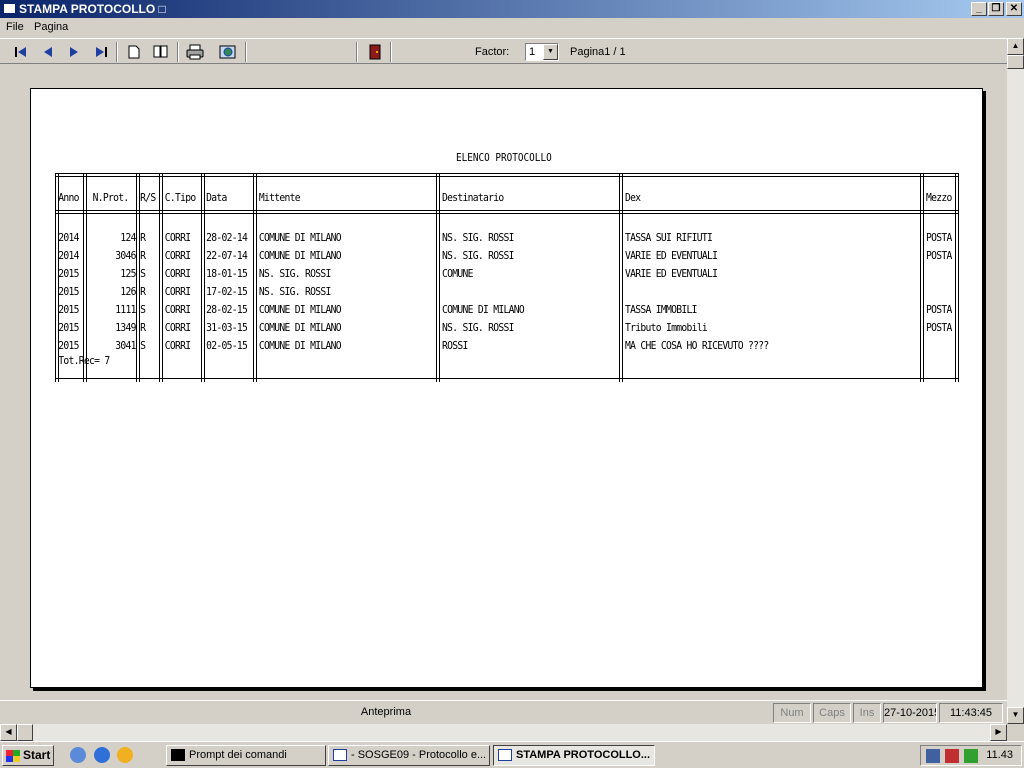 Image resolution: width=1024 pixels, height=768 pixels. I want to click on column-header: Anno, so click(68, 197).